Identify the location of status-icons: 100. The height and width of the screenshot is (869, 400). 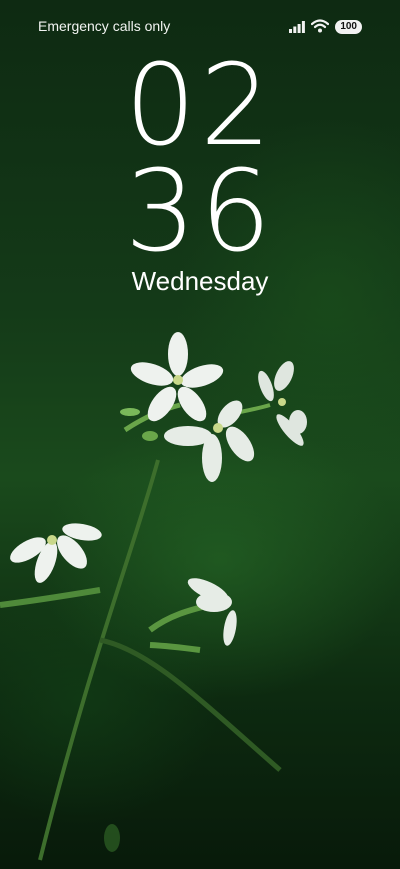
(325, 27).